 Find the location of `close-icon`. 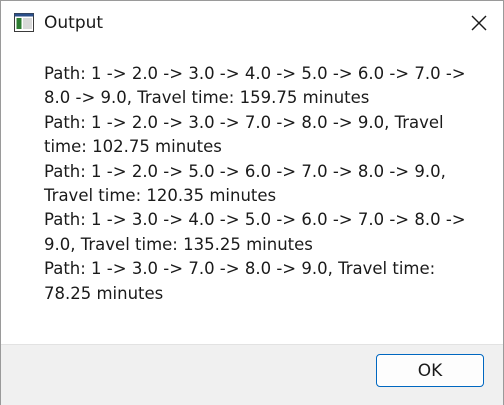

close-icon is located at coordinates (479, 23).